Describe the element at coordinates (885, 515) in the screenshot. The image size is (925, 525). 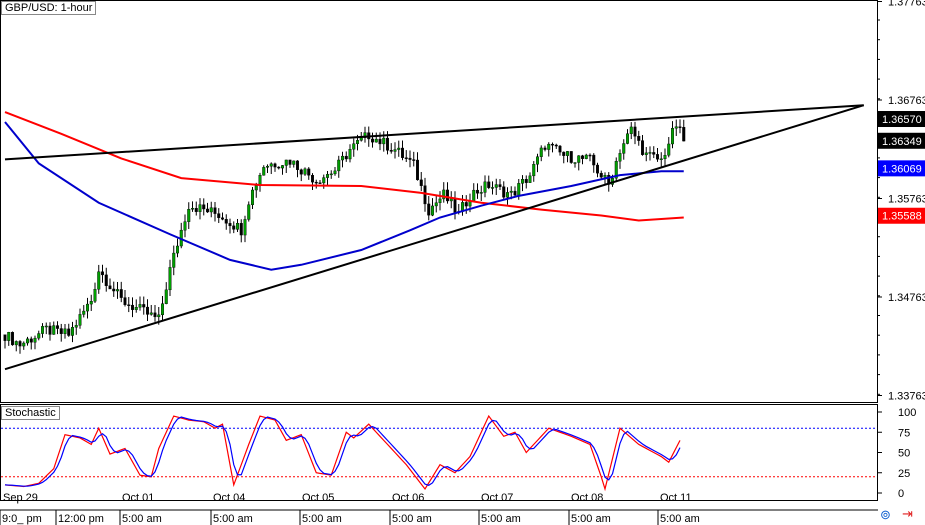
I see `link-icon: ⊚` at that location.